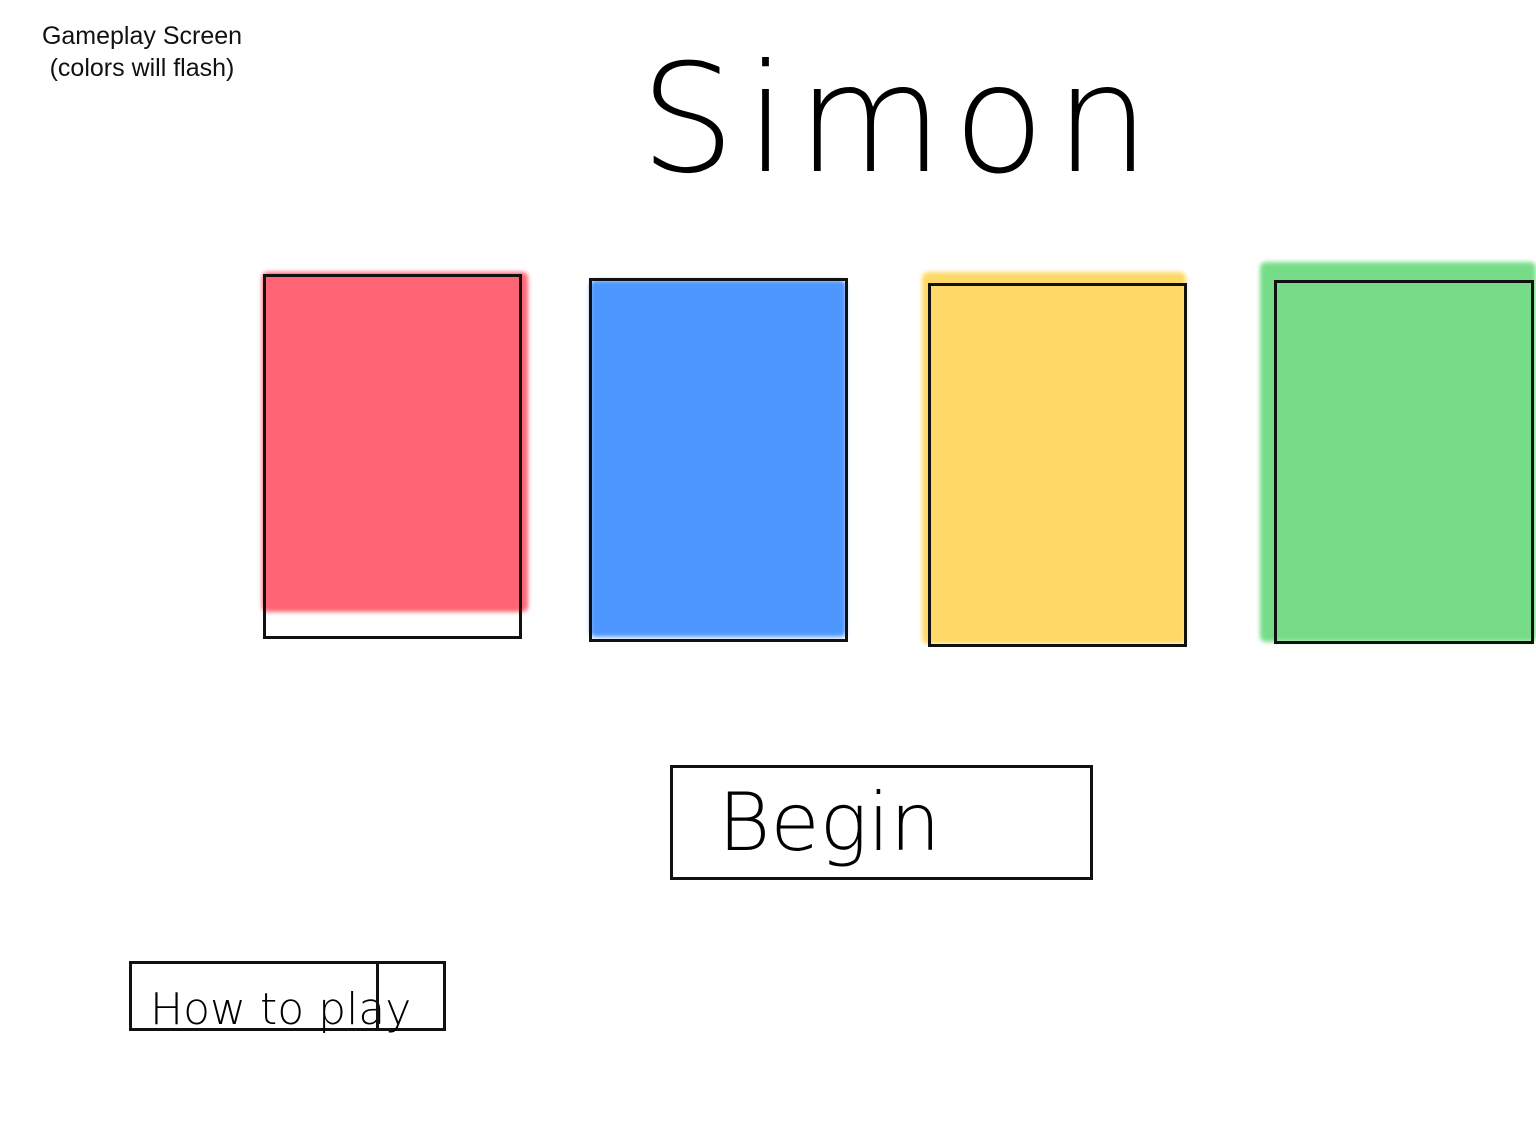 Image resolution: width=1536 pixels, height=1136 pixels. Describe the element at coordinates (881, 822) in the screenshot. I see `begin-button: Begin` at that location.